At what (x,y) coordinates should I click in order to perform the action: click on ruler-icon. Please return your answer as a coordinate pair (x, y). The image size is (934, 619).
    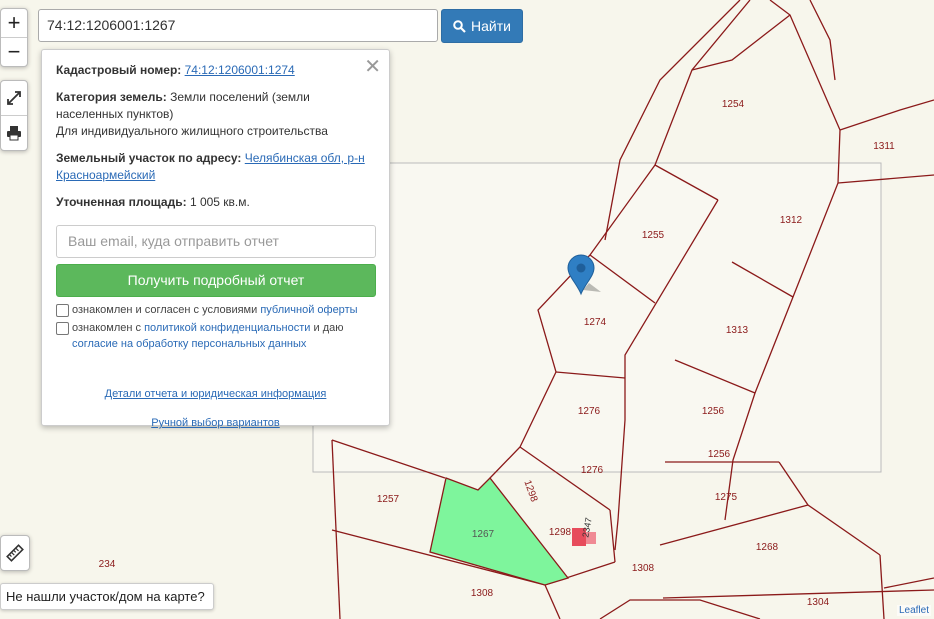
    Looking at the image, I should click on (15, 553).